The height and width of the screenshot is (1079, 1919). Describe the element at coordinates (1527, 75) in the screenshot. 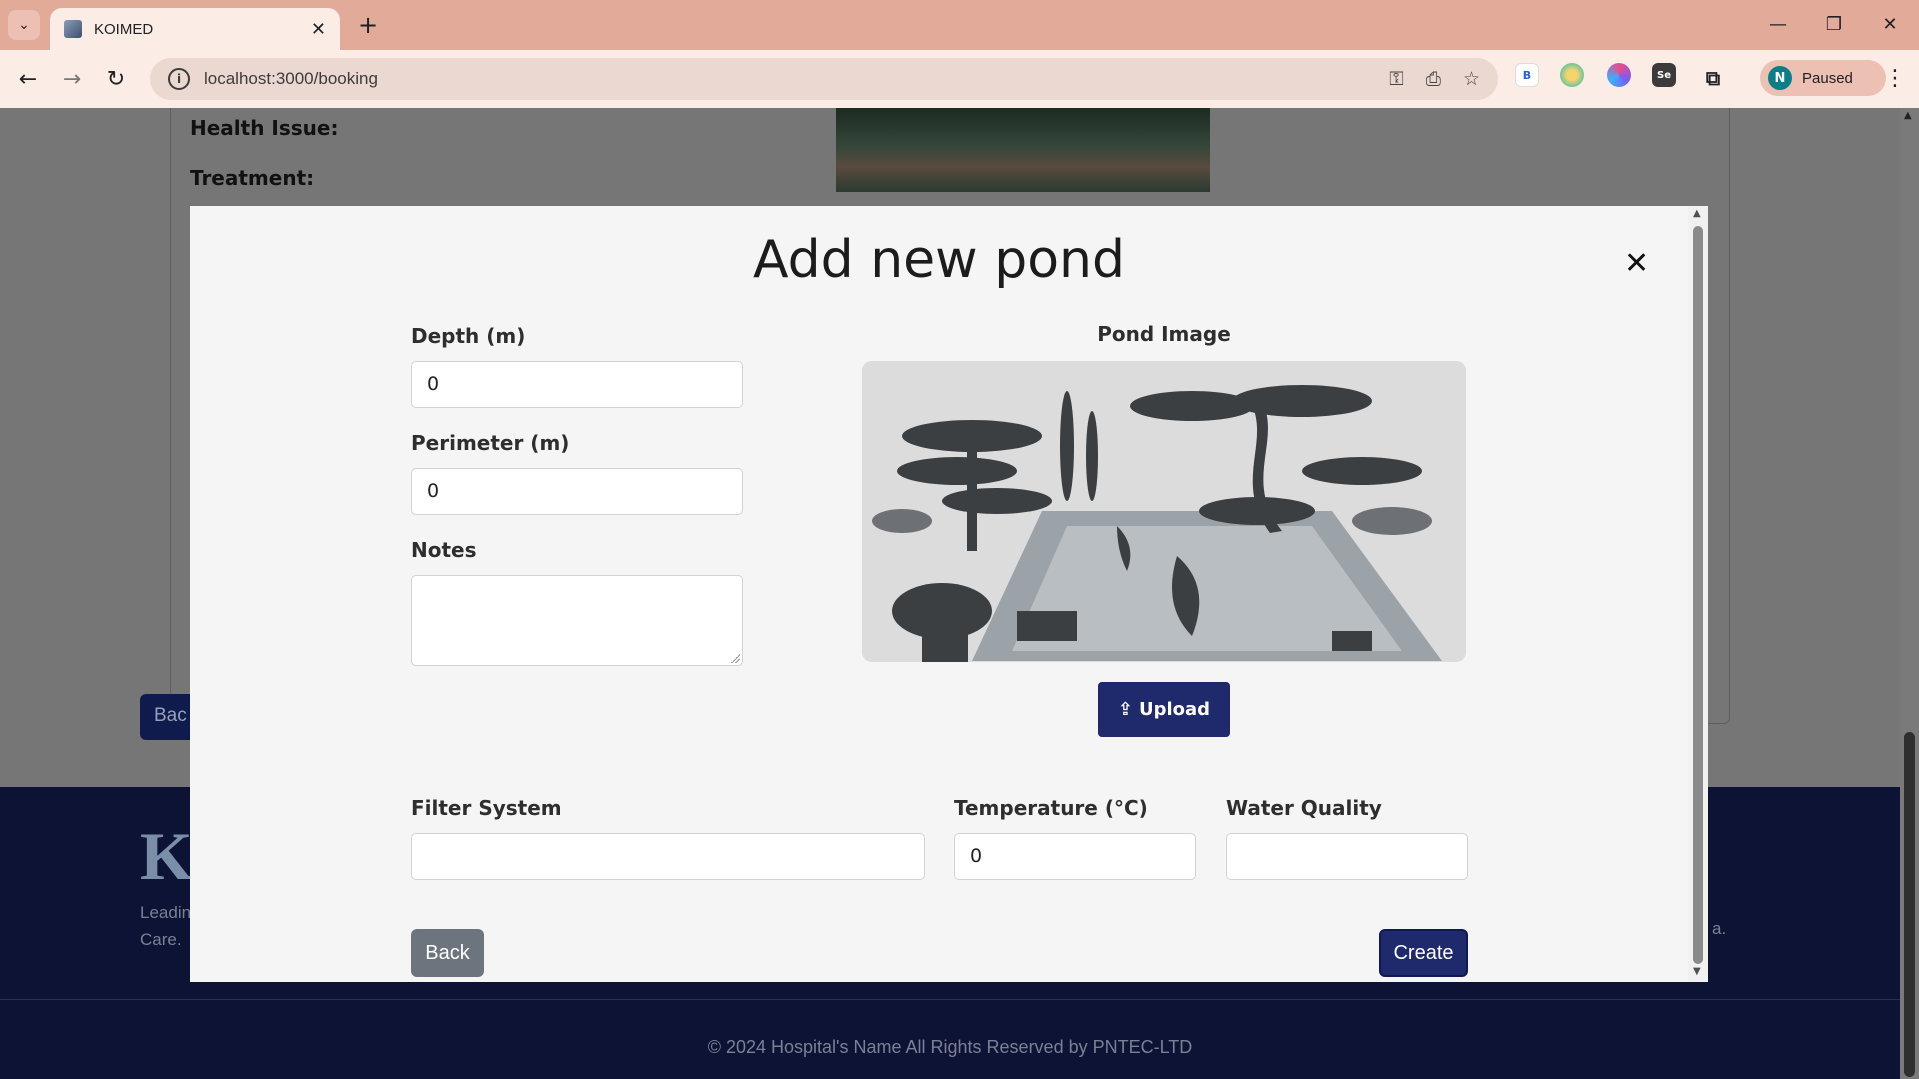

I see `extension-b-icon: B` at that location.